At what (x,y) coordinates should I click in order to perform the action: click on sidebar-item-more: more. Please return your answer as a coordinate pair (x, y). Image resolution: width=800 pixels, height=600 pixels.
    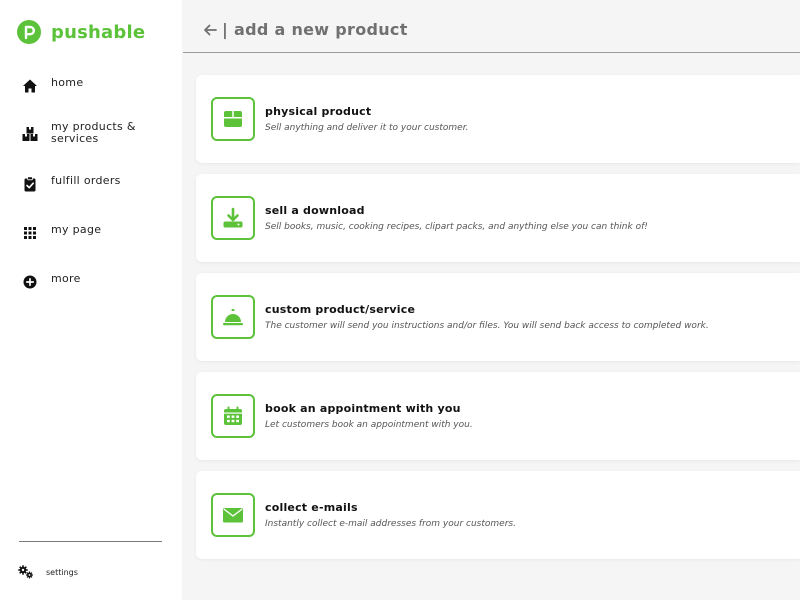
    Looking at the image, I should click on (97, 281).